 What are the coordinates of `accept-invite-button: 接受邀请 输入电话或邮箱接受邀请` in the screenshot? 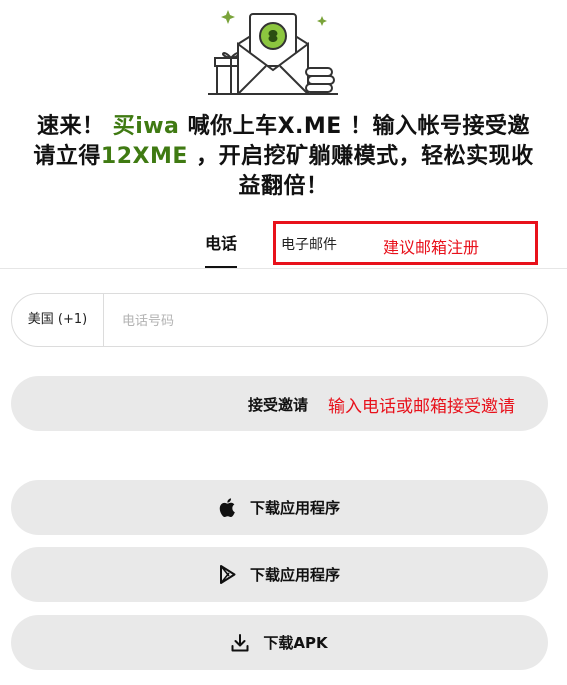 It's located at (279, 403).